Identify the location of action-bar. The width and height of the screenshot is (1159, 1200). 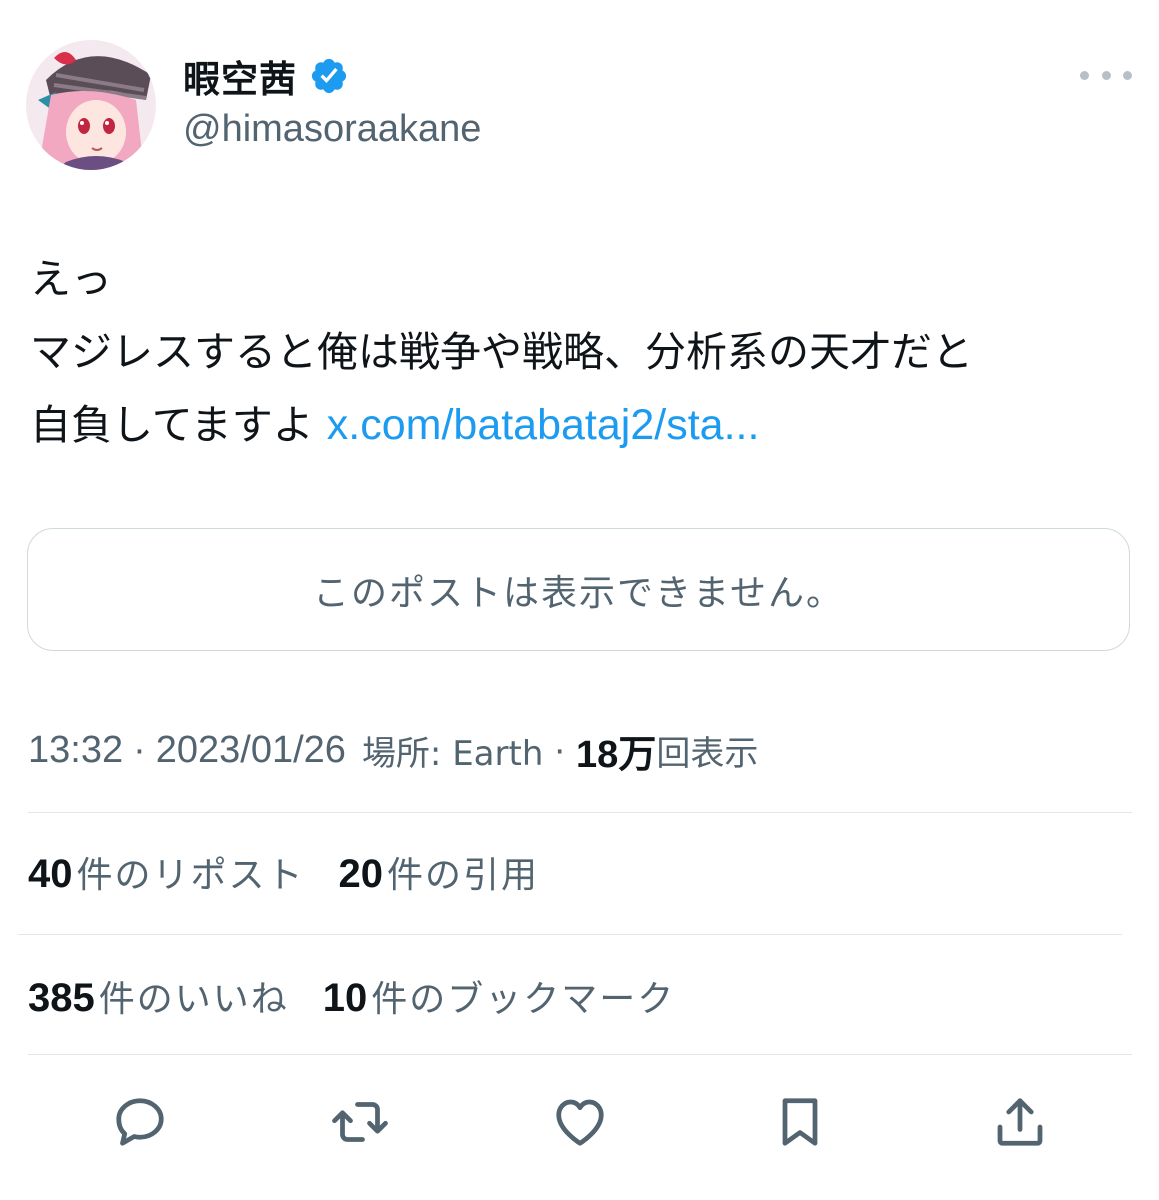
(579, 1120).